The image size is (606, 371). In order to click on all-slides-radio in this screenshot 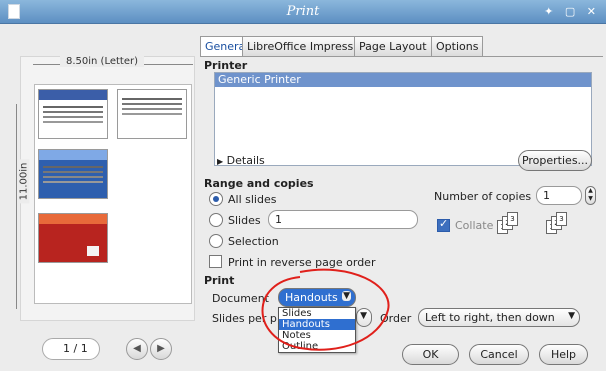, I will do `click(216, 199)`.